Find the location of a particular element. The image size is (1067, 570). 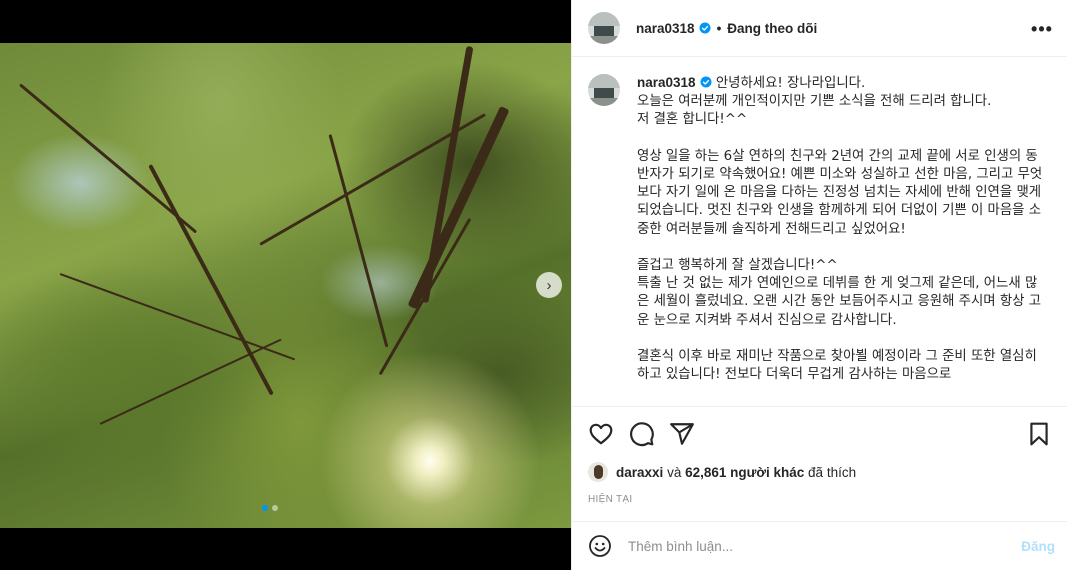

emoji-icon is located at coordinates (600, 546).